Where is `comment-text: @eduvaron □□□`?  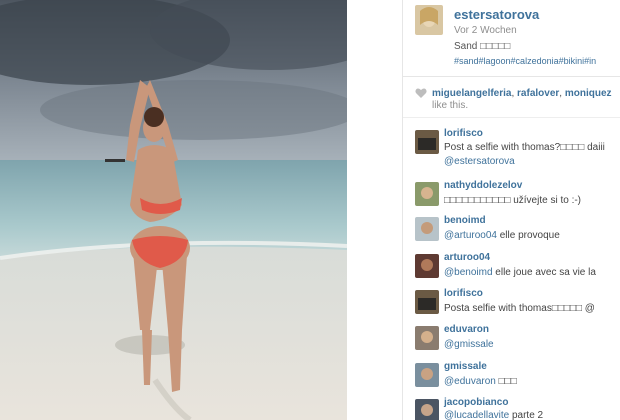 comment-text: @eduvaron □□□ is located at coordinates (480, 381).